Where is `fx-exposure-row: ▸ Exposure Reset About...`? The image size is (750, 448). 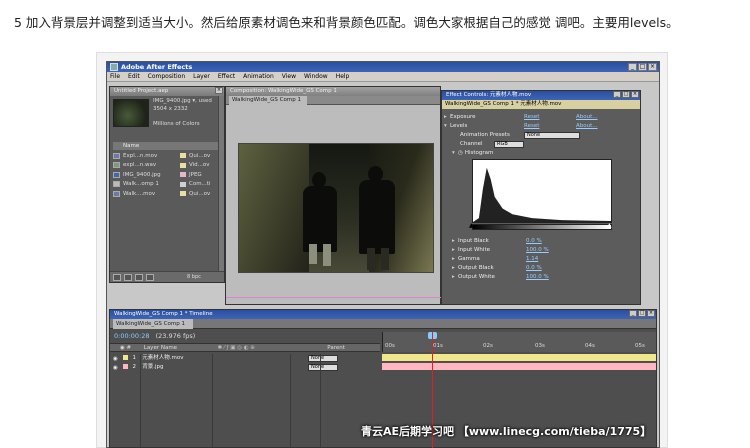
fx-exposure-row: ▸ Exposure Reset About... is located at coordinates (521, 117).